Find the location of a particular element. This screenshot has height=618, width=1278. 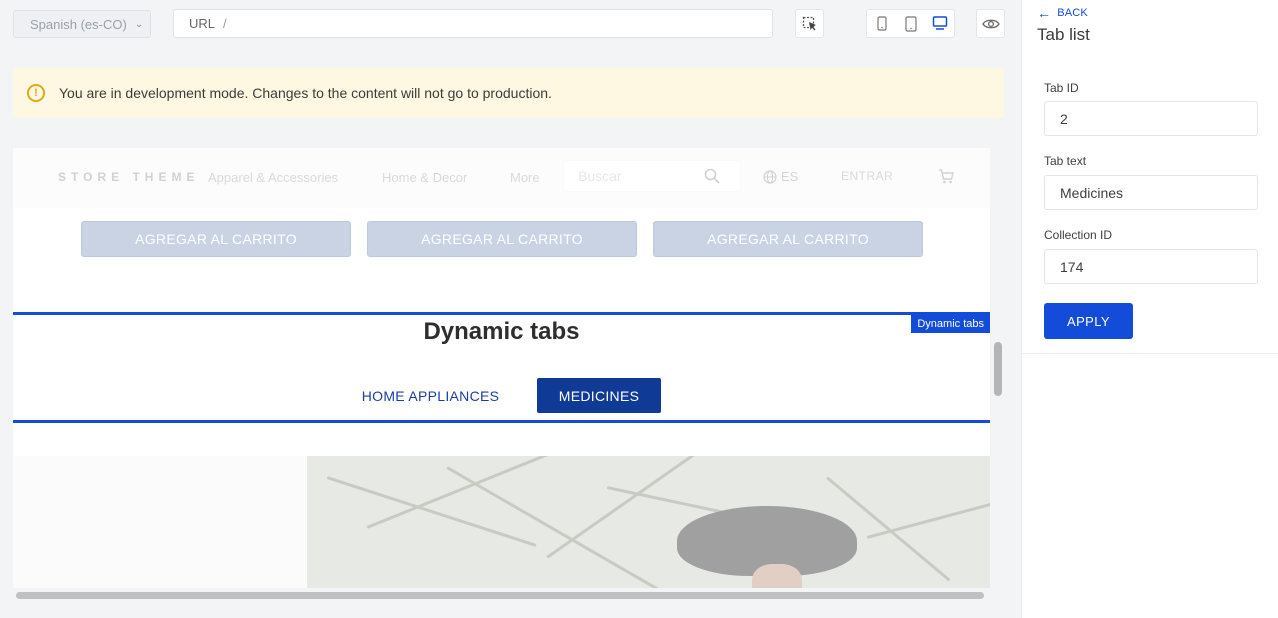

store-search-placeholder: Buscar is located at coordinates (600, 176).